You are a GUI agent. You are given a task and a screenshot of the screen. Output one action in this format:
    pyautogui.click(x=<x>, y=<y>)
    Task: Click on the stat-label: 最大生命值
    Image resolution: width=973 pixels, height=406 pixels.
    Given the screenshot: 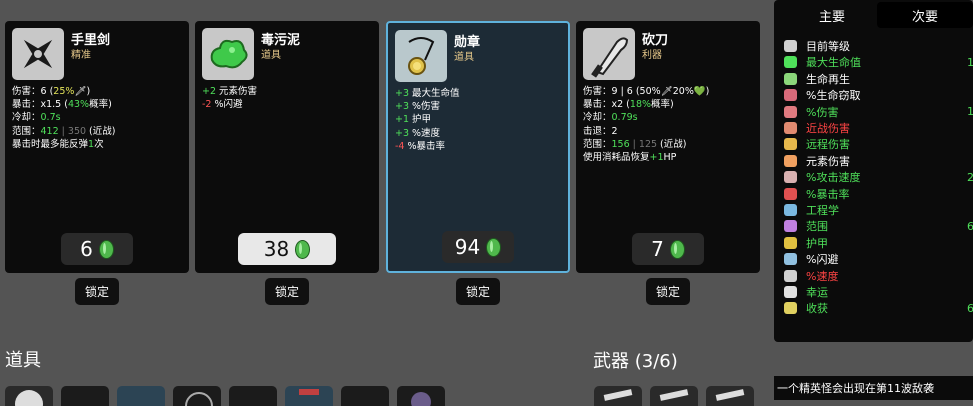 What is the action you would take?
    pyautogui.click(x=833, y=63)
    